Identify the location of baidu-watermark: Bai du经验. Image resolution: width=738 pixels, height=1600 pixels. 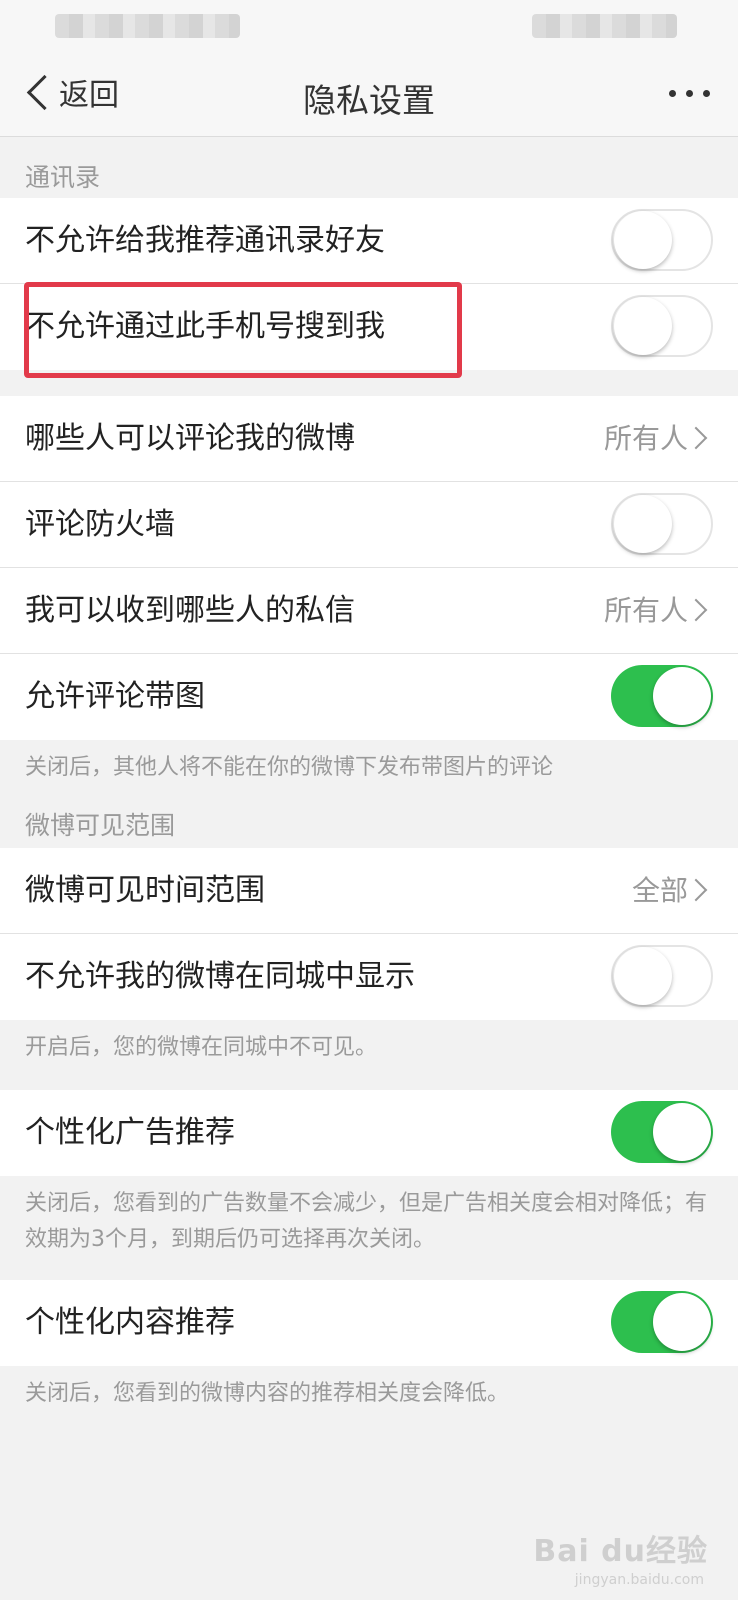
(620, 1551).